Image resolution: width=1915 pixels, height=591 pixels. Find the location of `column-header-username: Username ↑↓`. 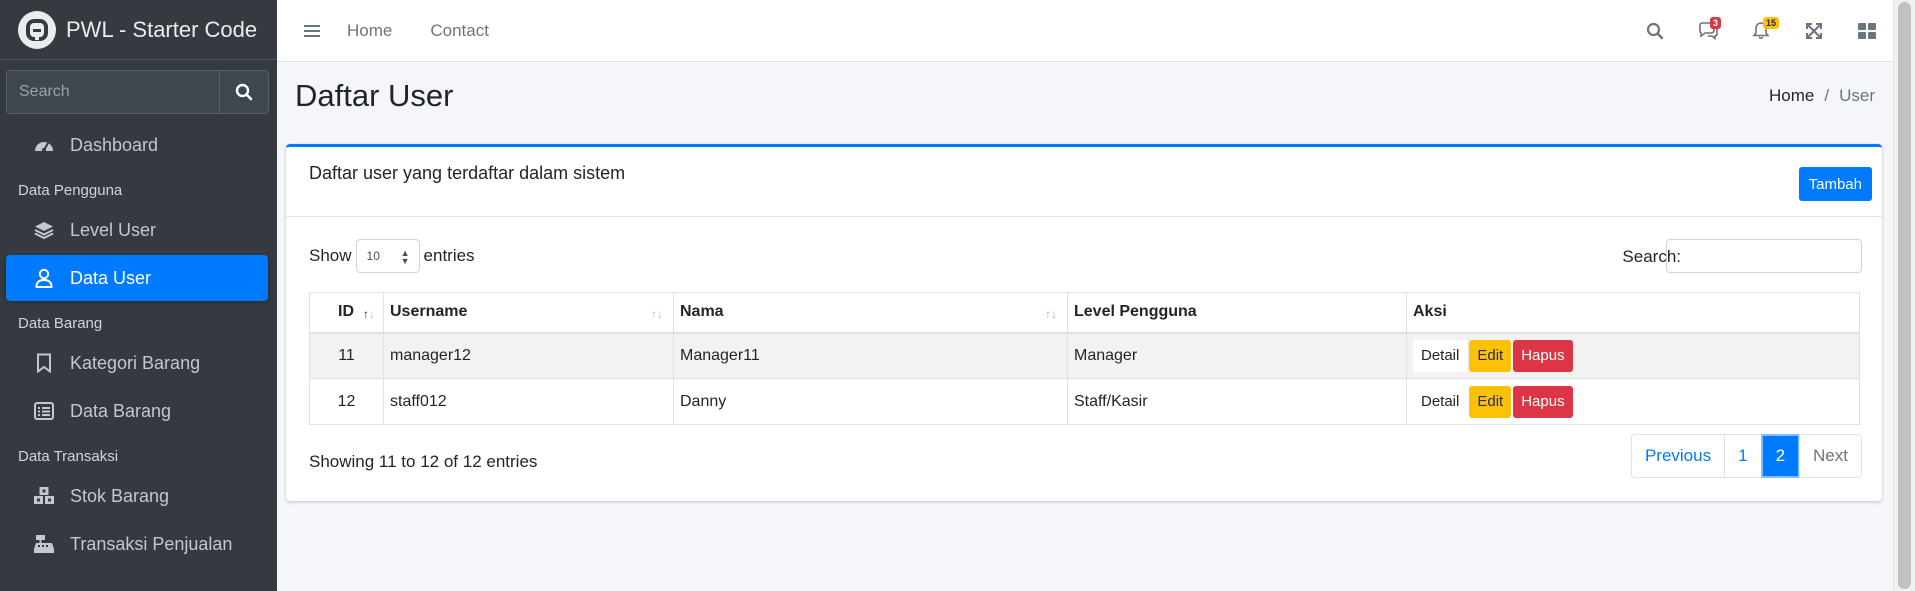

column-header-username: Username ↑↓ is located at coordinates (528, 313).